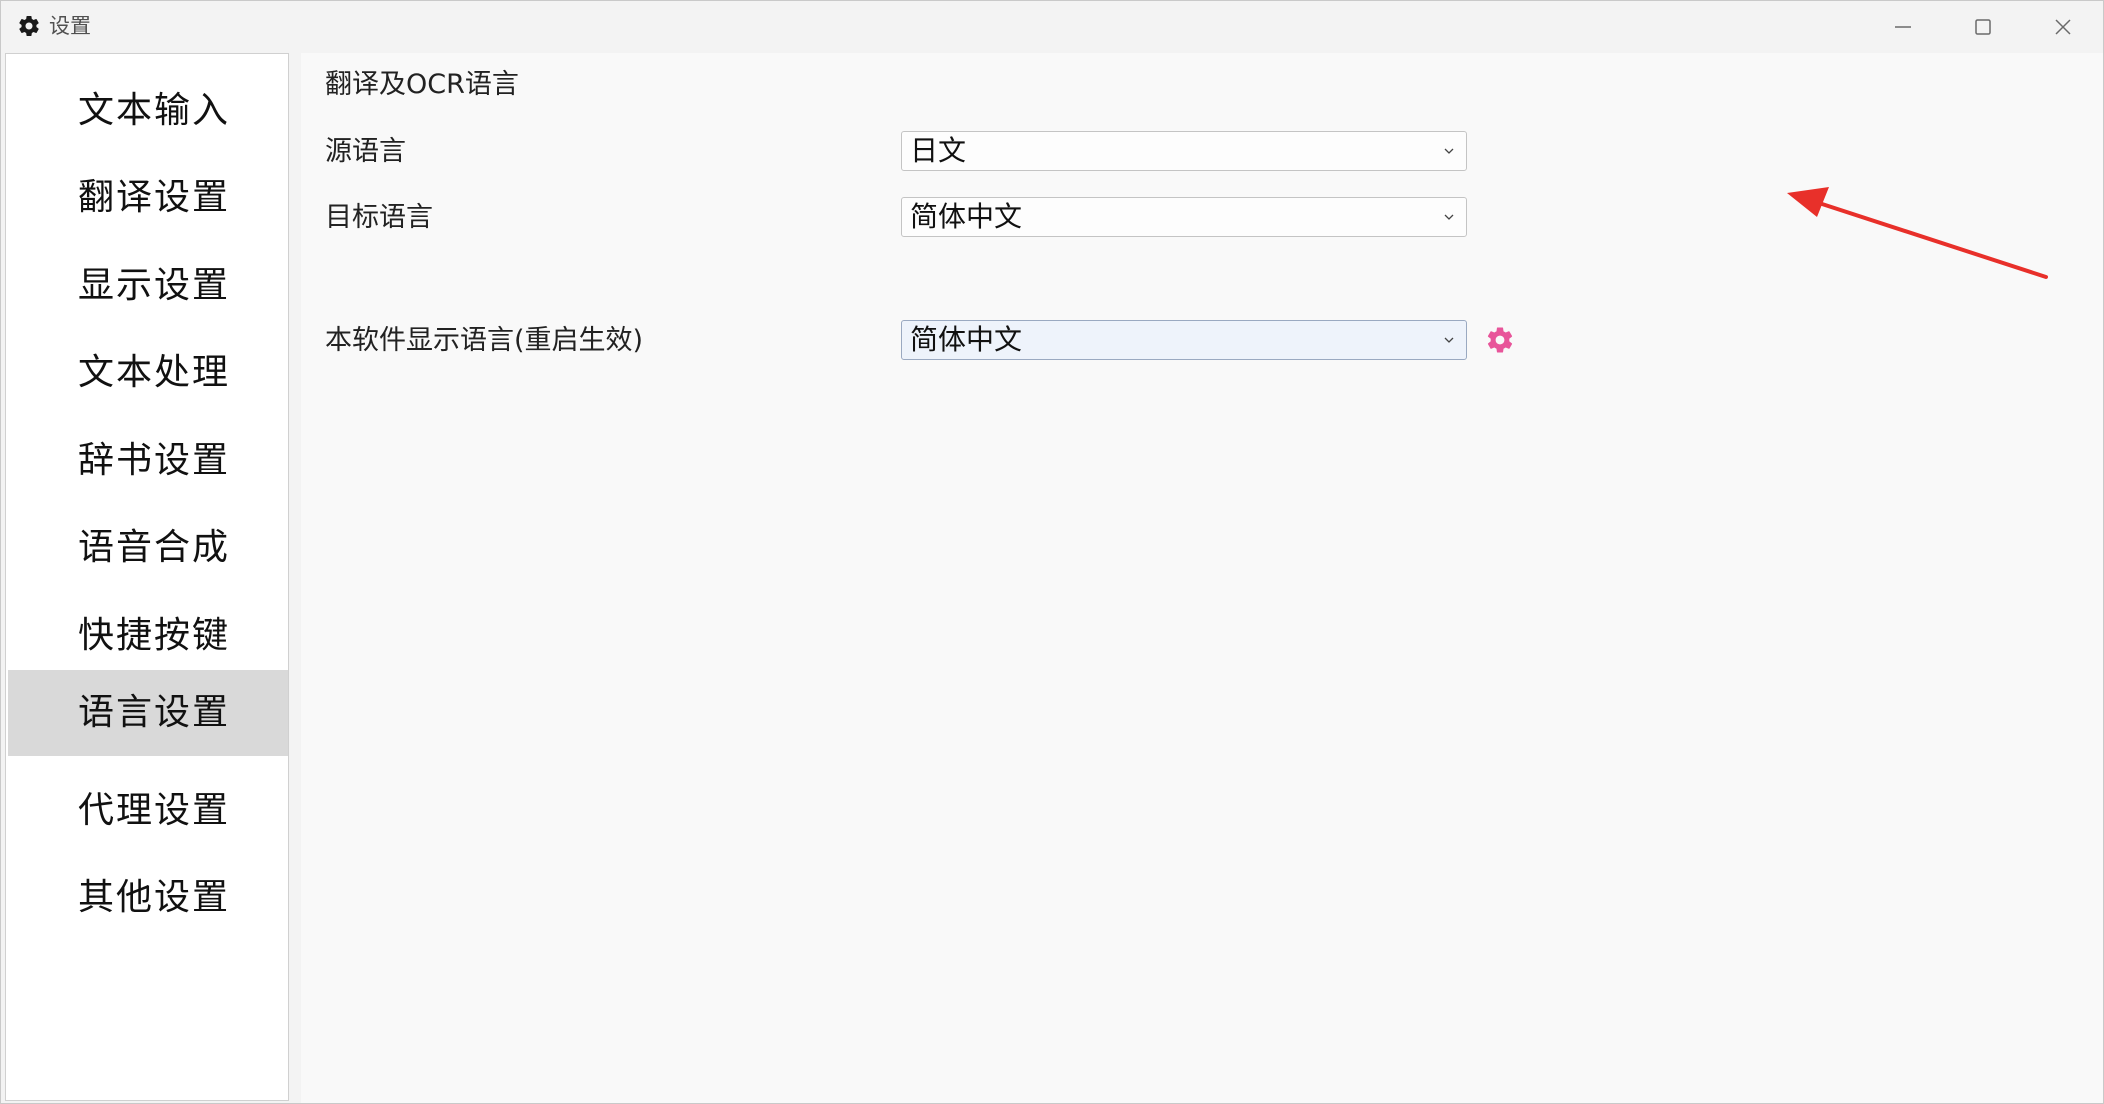 The width and height of the screenshot is (2104, 1104). Describe the element at coordinates (1184, 151) in the screenshot. I see `source-language-select: 日文` at that location.